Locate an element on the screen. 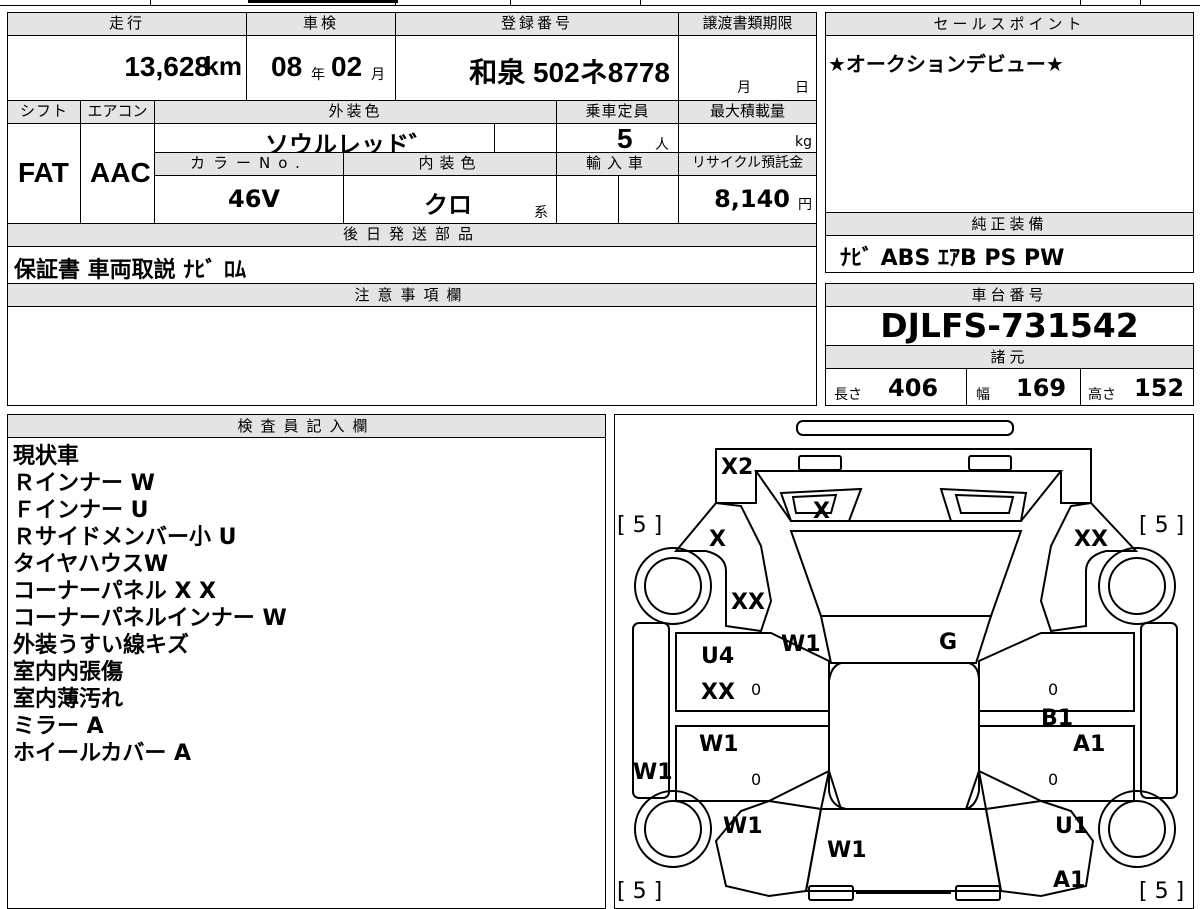 The image size is (1200, 909). chassis-number: DJLFS-731542 is located at coordinates (1009, 325).